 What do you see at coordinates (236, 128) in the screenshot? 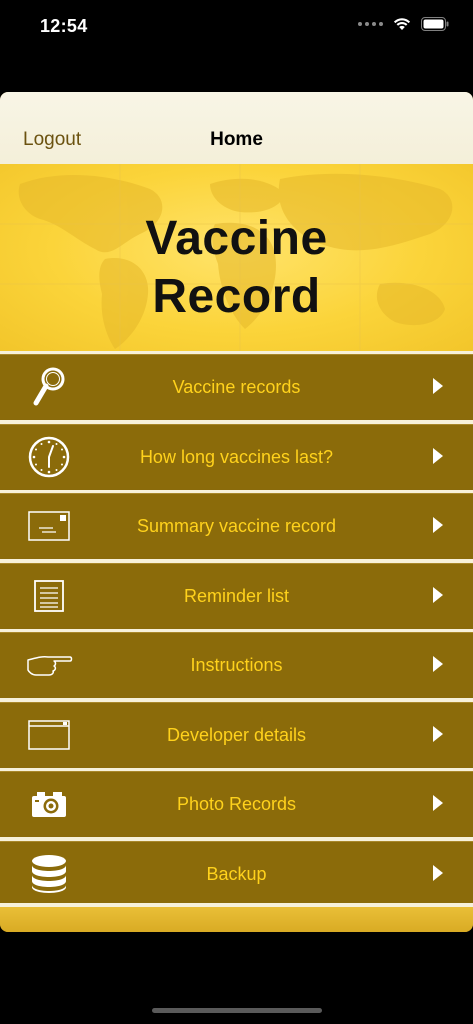
I see `navigation-bar: Logout Home` at bounding box center [236, 128].